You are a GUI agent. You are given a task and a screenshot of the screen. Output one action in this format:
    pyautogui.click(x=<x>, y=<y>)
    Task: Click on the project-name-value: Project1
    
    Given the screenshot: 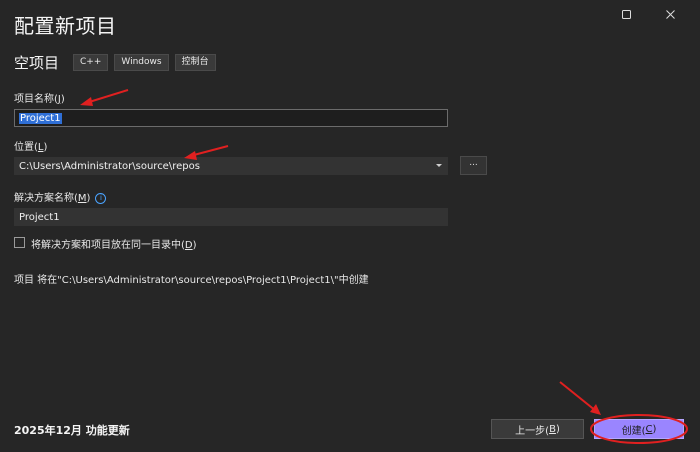 What is the action you would take?
    pyautogui.click(x=40, y=118)
    